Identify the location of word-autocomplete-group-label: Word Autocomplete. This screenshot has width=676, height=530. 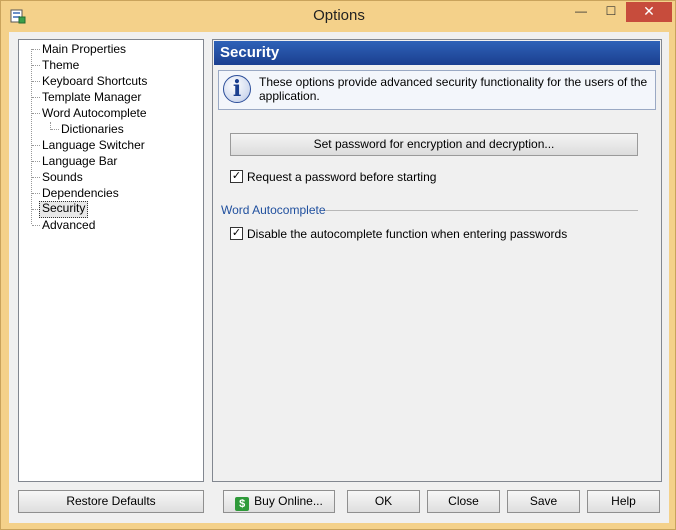
(273, 210).